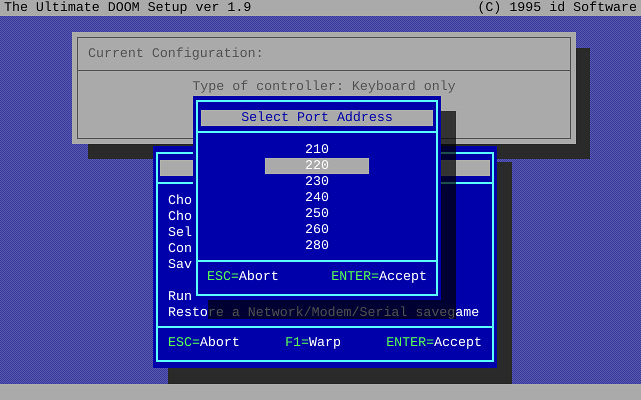 The width and height of the screenshot is (641, 400). I want to click on key-hint: F1=Warp, so click(313, 343).